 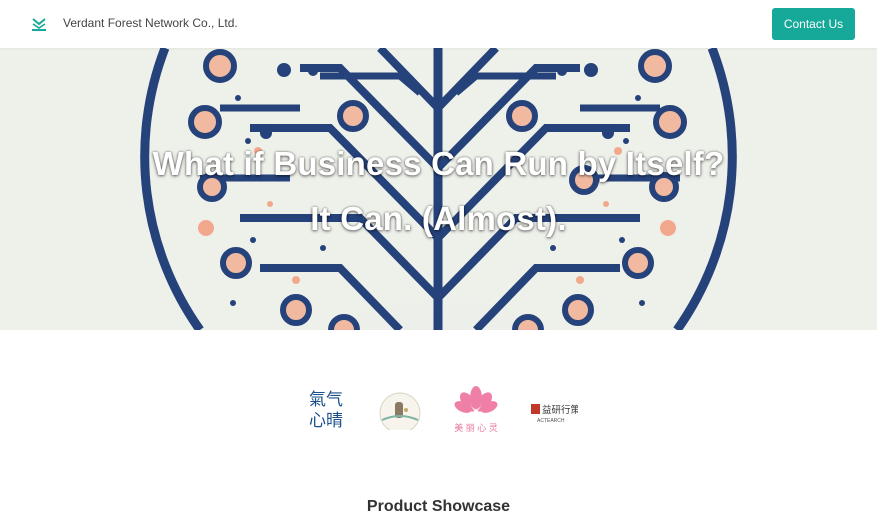 I want to click on partner-1-line2: 心晴, so click(x=326, y=420).